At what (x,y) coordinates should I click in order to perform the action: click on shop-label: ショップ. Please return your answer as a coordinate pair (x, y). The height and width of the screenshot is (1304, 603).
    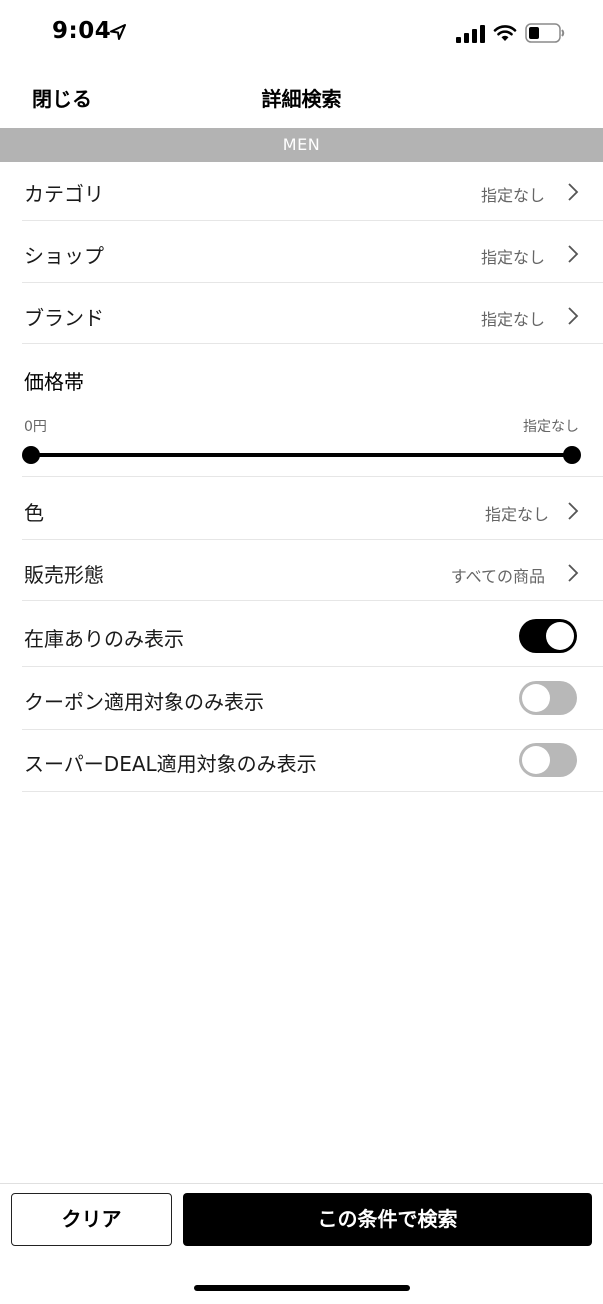
    Looking at the image, I should click on (64, 256).